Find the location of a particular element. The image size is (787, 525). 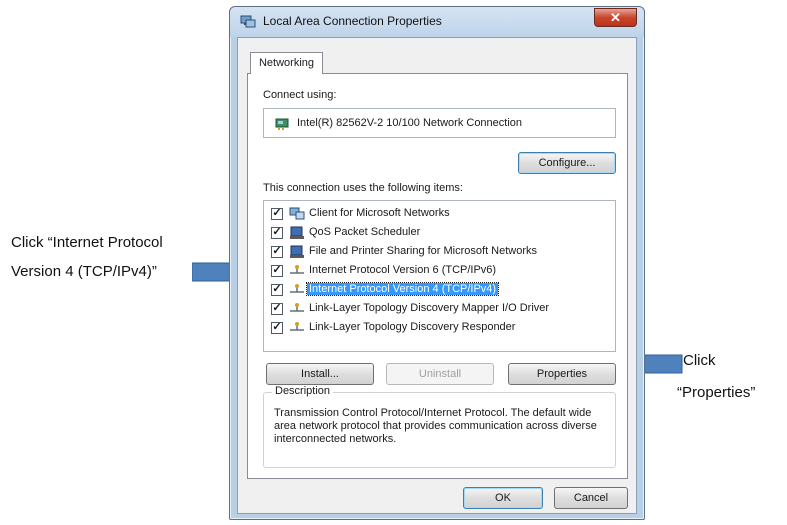

annotation-text: Version 4 (TCP/IPv4)” is located at coordinates (84, 271).